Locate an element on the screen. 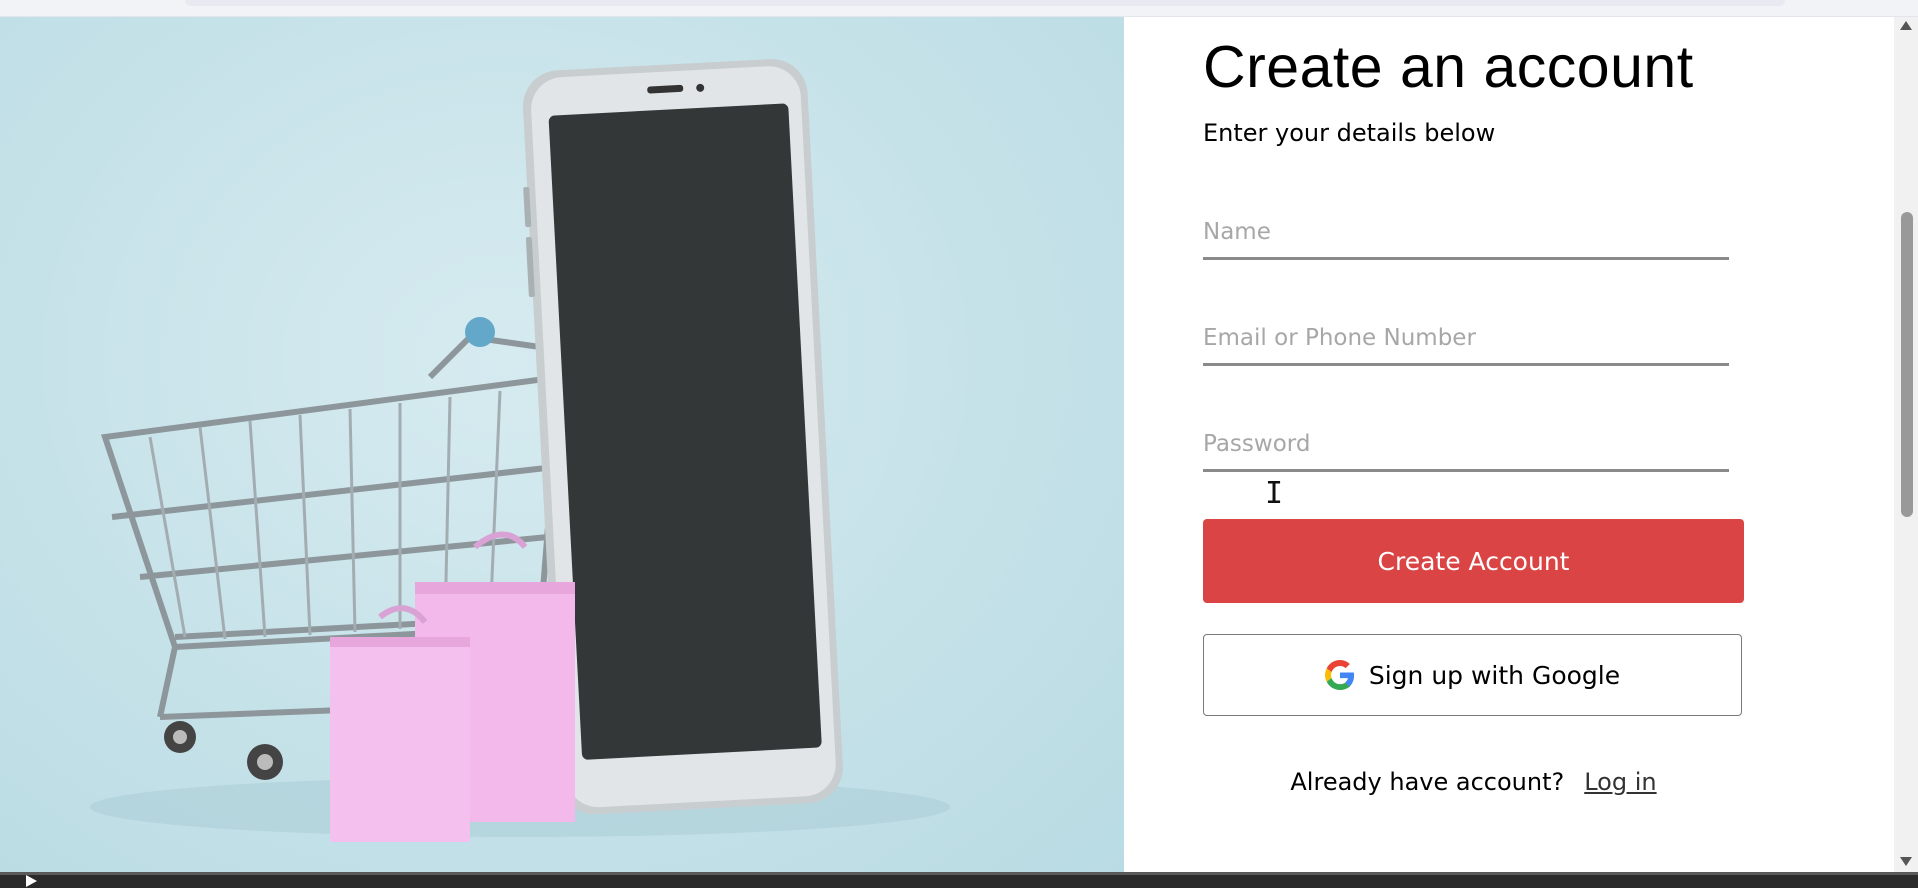 Image resolution: width=1918 pixels, height=888 pixels. text-cursor-icon: I is located at coordinates (1274, 493).